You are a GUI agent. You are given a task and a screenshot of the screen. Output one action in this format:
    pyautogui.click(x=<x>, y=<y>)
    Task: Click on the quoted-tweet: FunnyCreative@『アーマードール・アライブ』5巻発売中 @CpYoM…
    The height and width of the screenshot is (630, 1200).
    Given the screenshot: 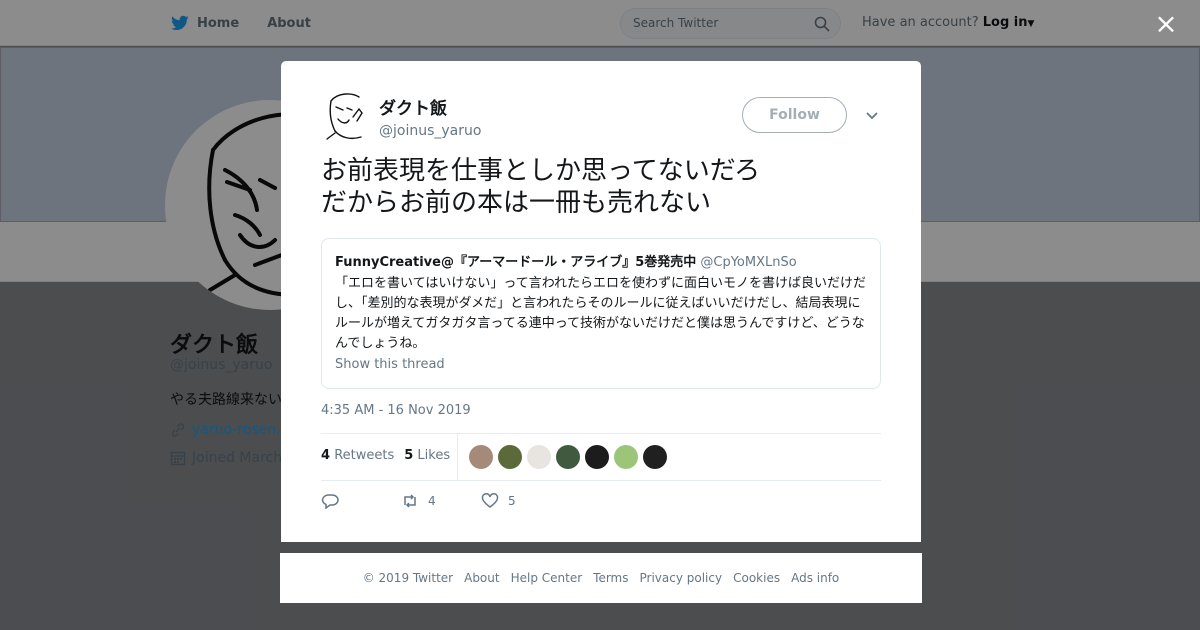 What is the action you would take?
    pyautogui.click(x=601, y=313)
    